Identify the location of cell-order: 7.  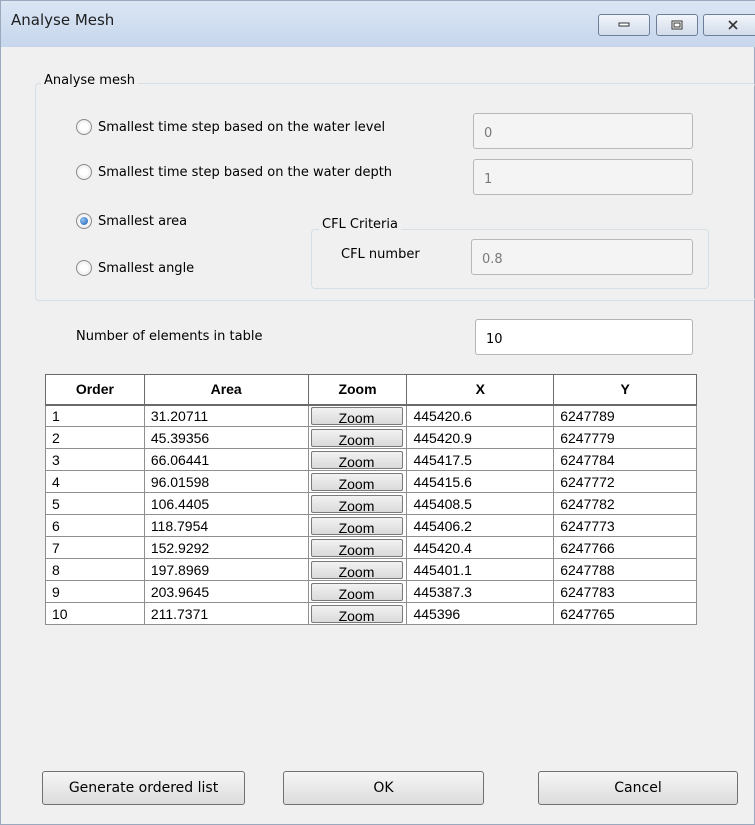
(95, 547).